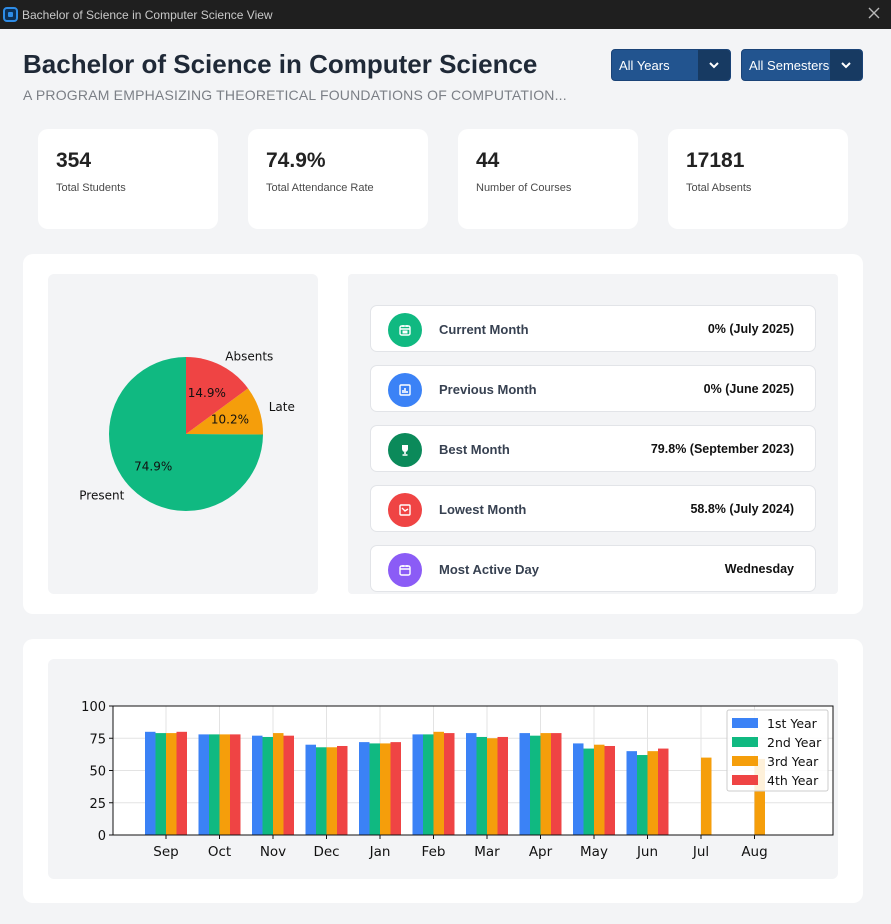  Describe the element at coordinates (750, 329) in the screenshot. I see `metric-value: 0% (July 2025)` at that location.